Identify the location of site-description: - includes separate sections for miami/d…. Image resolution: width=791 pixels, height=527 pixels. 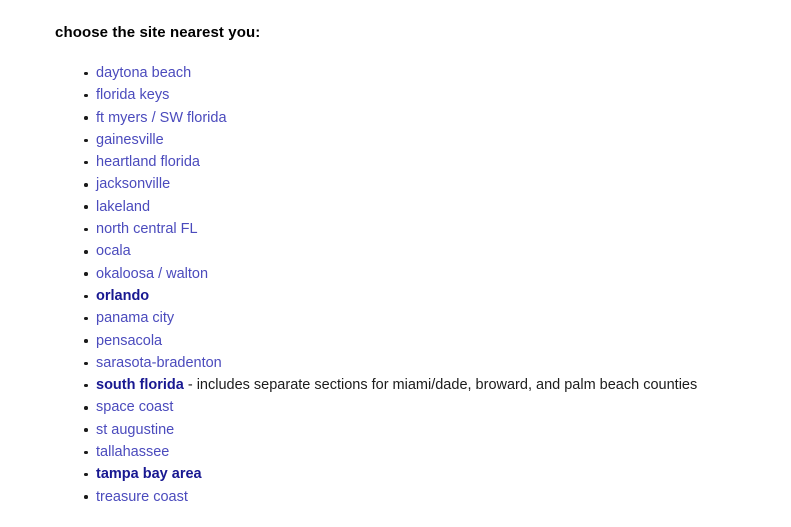
(440, 385).